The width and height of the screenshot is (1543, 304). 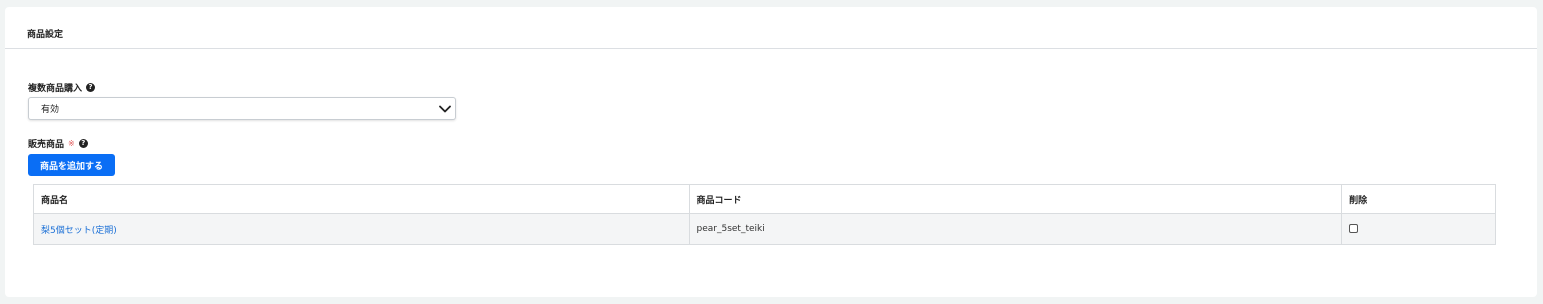 What do you see at coordinates (1354, 228) in the screenshot?
I see `delete-checkbox` at bounding box center [1354, 228].